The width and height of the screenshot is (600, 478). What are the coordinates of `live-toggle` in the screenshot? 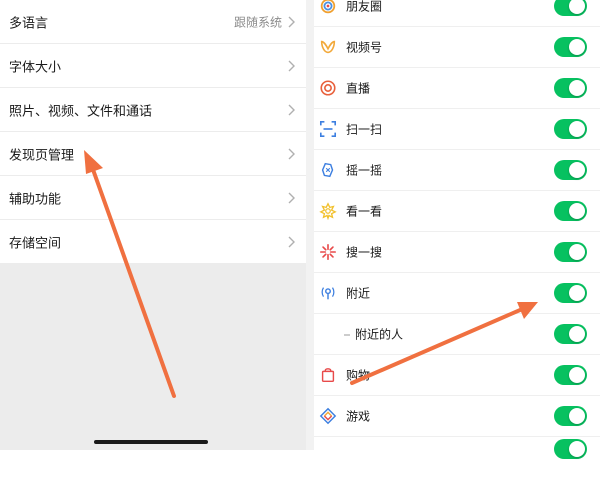 It's located at (570, 88).